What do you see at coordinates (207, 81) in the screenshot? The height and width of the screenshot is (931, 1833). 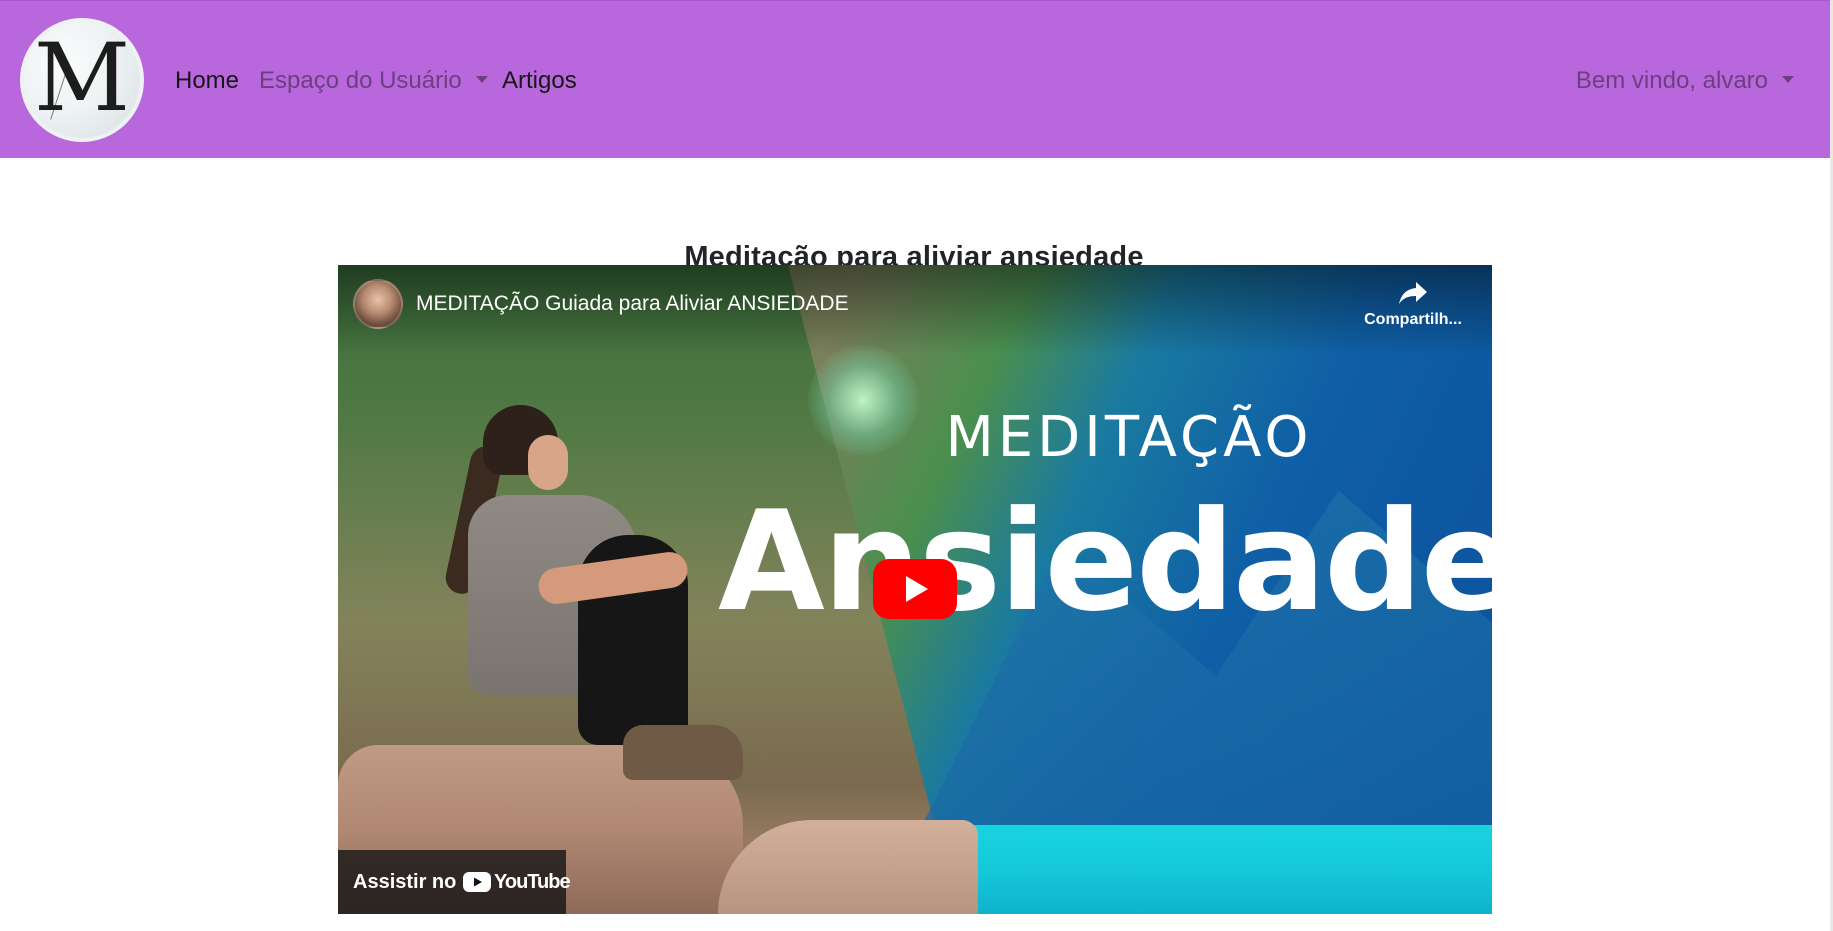 I see `nav-link-home: Home` at bounding box center [207, 81].